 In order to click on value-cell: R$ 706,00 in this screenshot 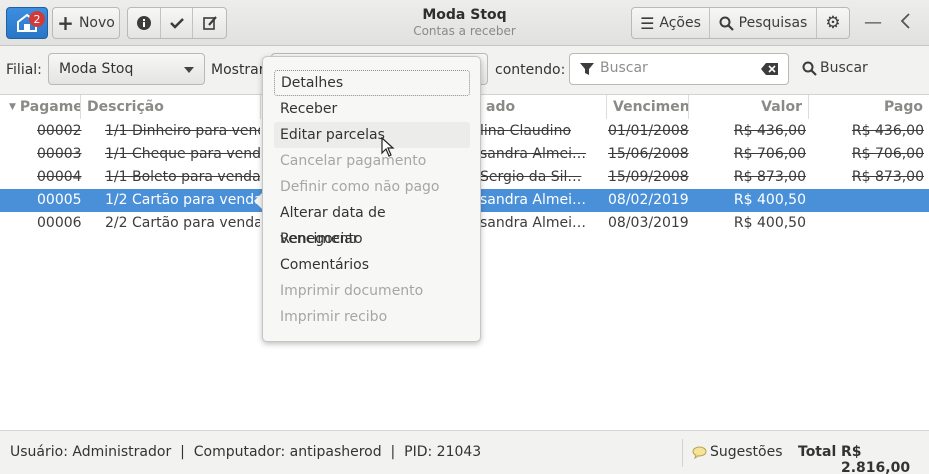, I will do `click(769, 154)`.